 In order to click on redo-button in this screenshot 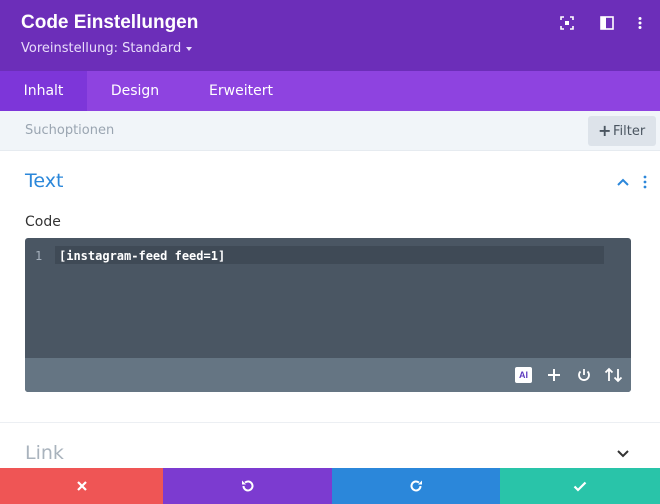, I will do `click(416, 486)`.